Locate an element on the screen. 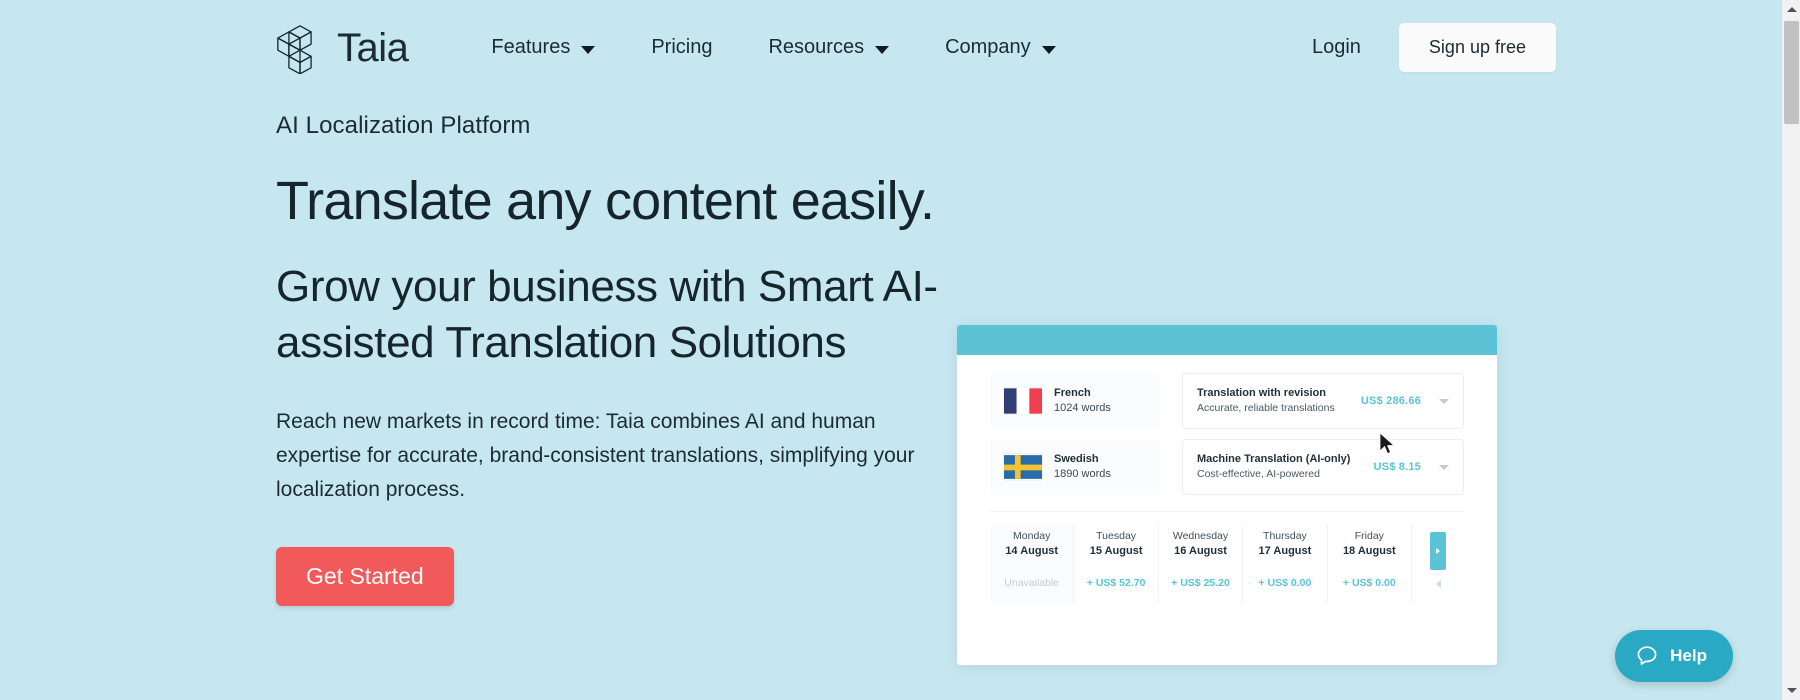  page-title: Translate any content easily. is located at coordinates (605, 201).